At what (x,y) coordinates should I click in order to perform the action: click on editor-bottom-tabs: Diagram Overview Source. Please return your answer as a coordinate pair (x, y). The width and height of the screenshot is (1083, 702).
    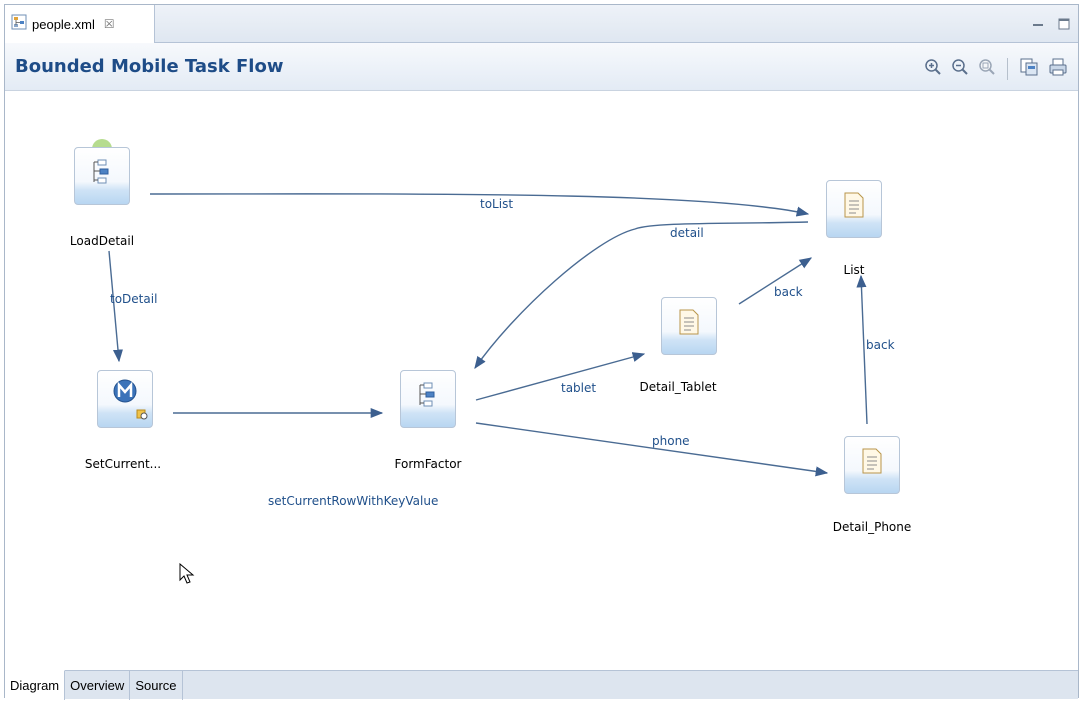
    Looking at the image, I should click on (541, 685).